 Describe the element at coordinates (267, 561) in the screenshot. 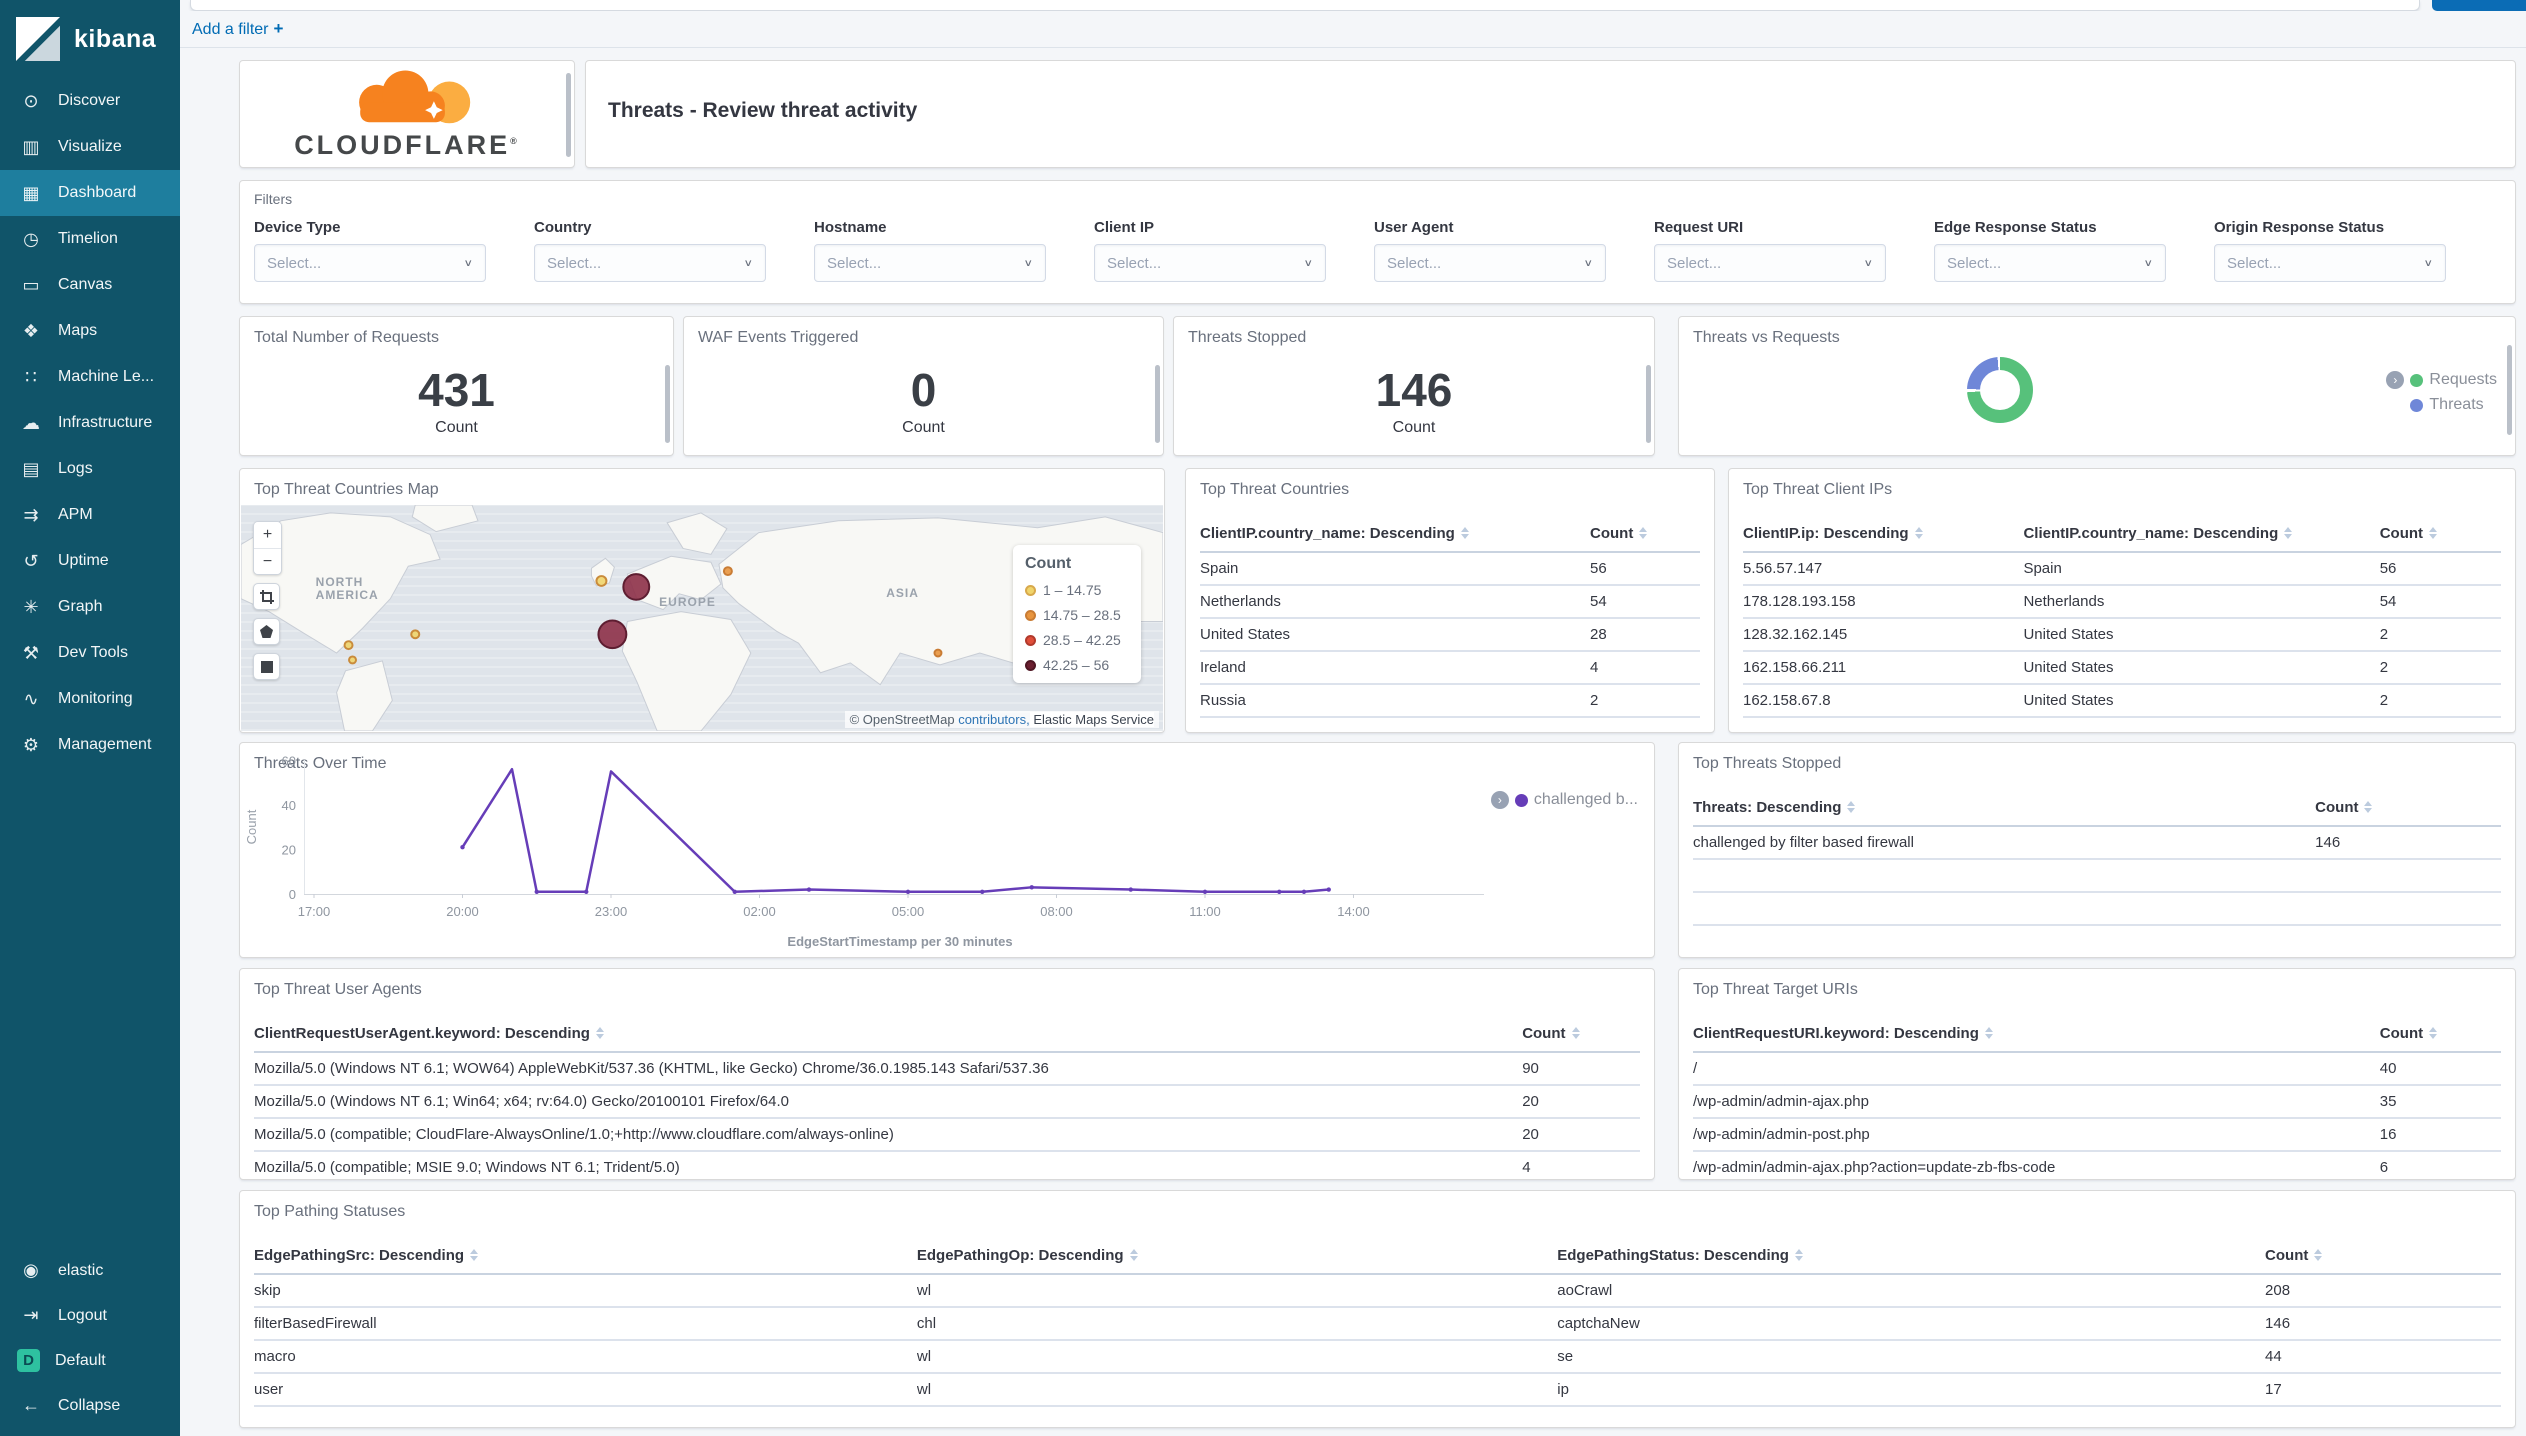

I see `map-zoom-out-button: −` at that location.